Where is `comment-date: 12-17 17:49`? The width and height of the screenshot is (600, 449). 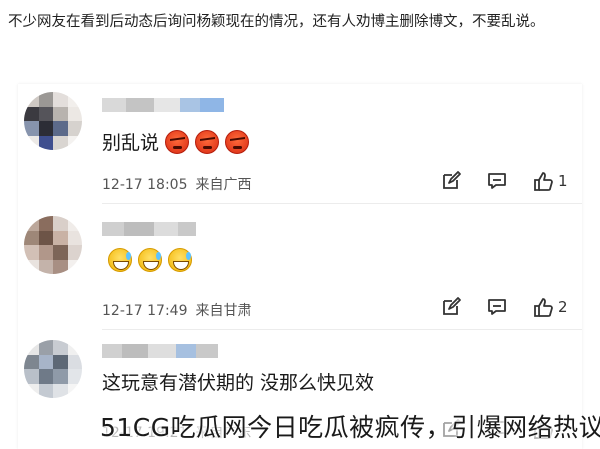
comment-date: 12-17 17:49 is located at coordinates (145, 311).